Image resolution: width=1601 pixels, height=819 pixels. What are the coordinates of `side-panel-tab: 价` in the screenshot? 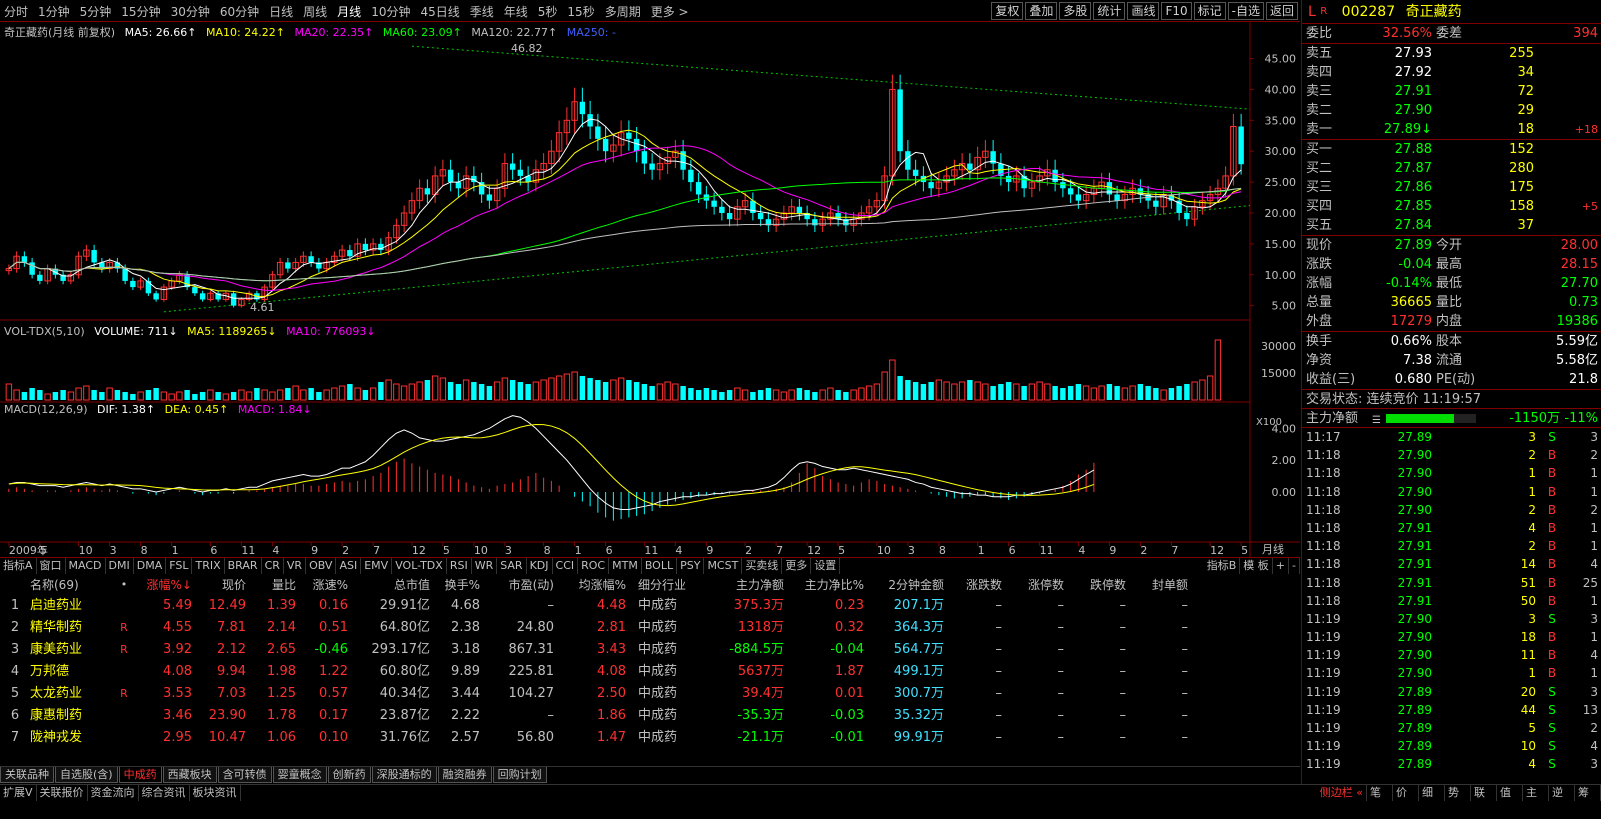 It's located at (1406, 793).